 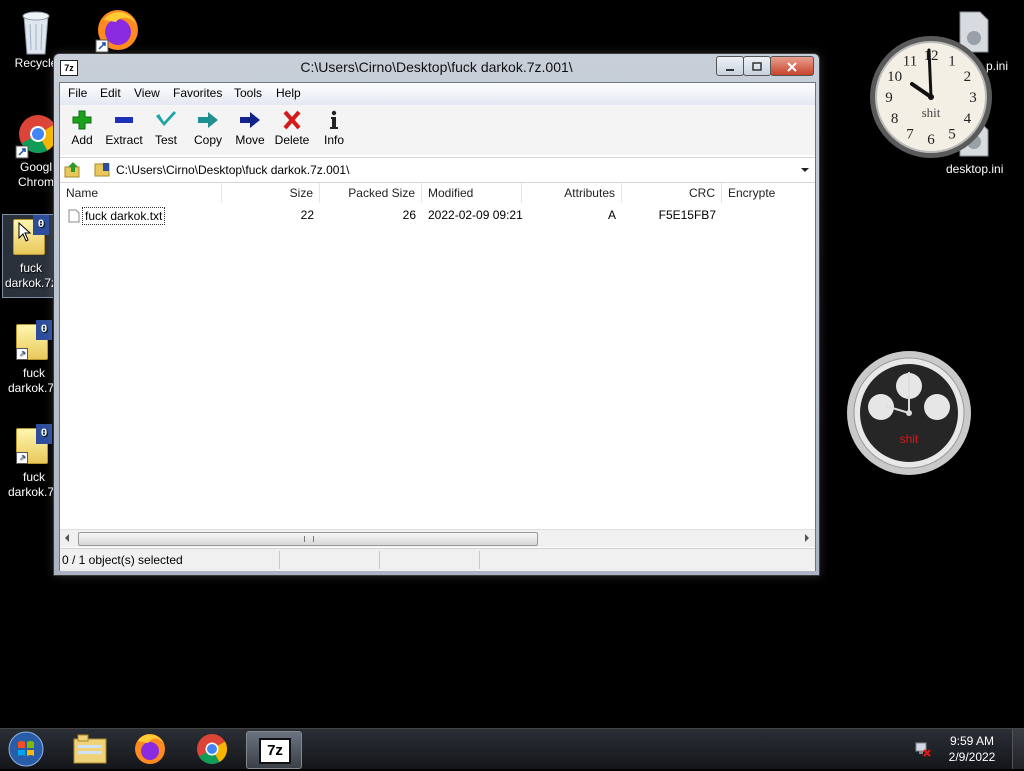 What do you see at coordinates (437, 94) in the screenshot?
I see `menu-bar: File Edit View Favorites Tools Help` at bounding box center [437, 94].